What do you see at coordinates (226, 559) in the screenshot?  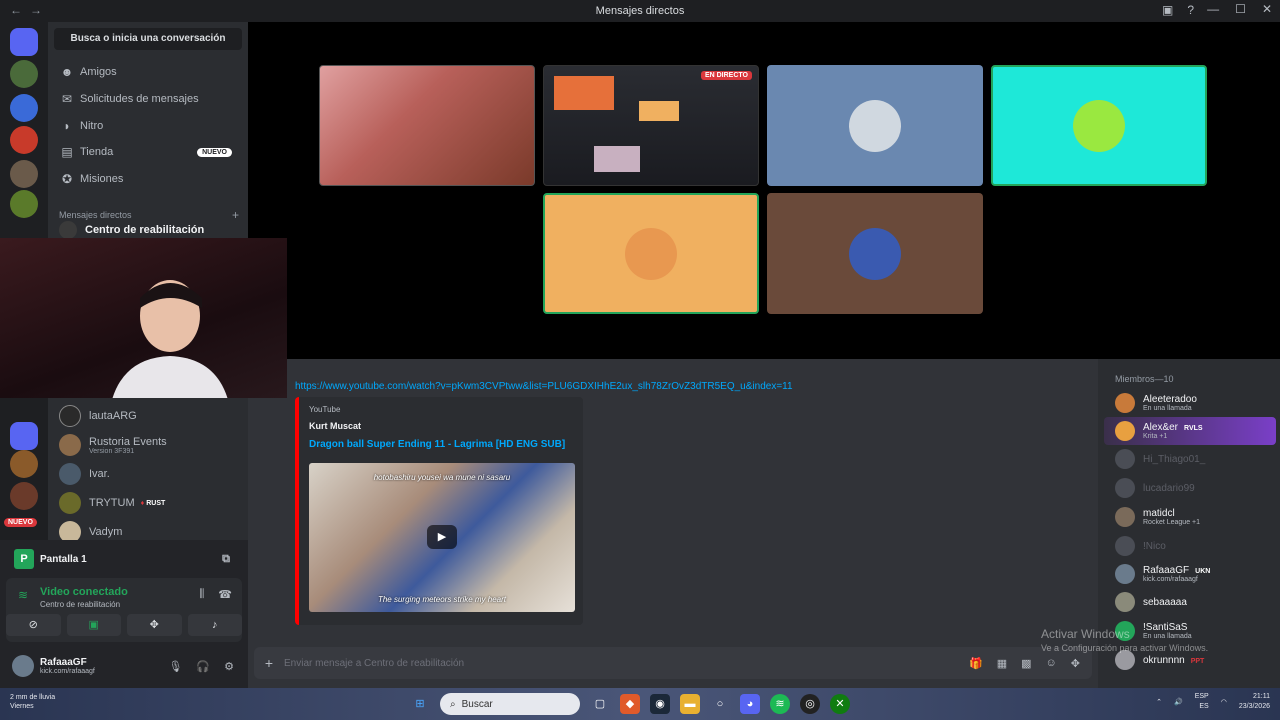 I see `popout-icon: ⧉` at bounding box center [226, 559].